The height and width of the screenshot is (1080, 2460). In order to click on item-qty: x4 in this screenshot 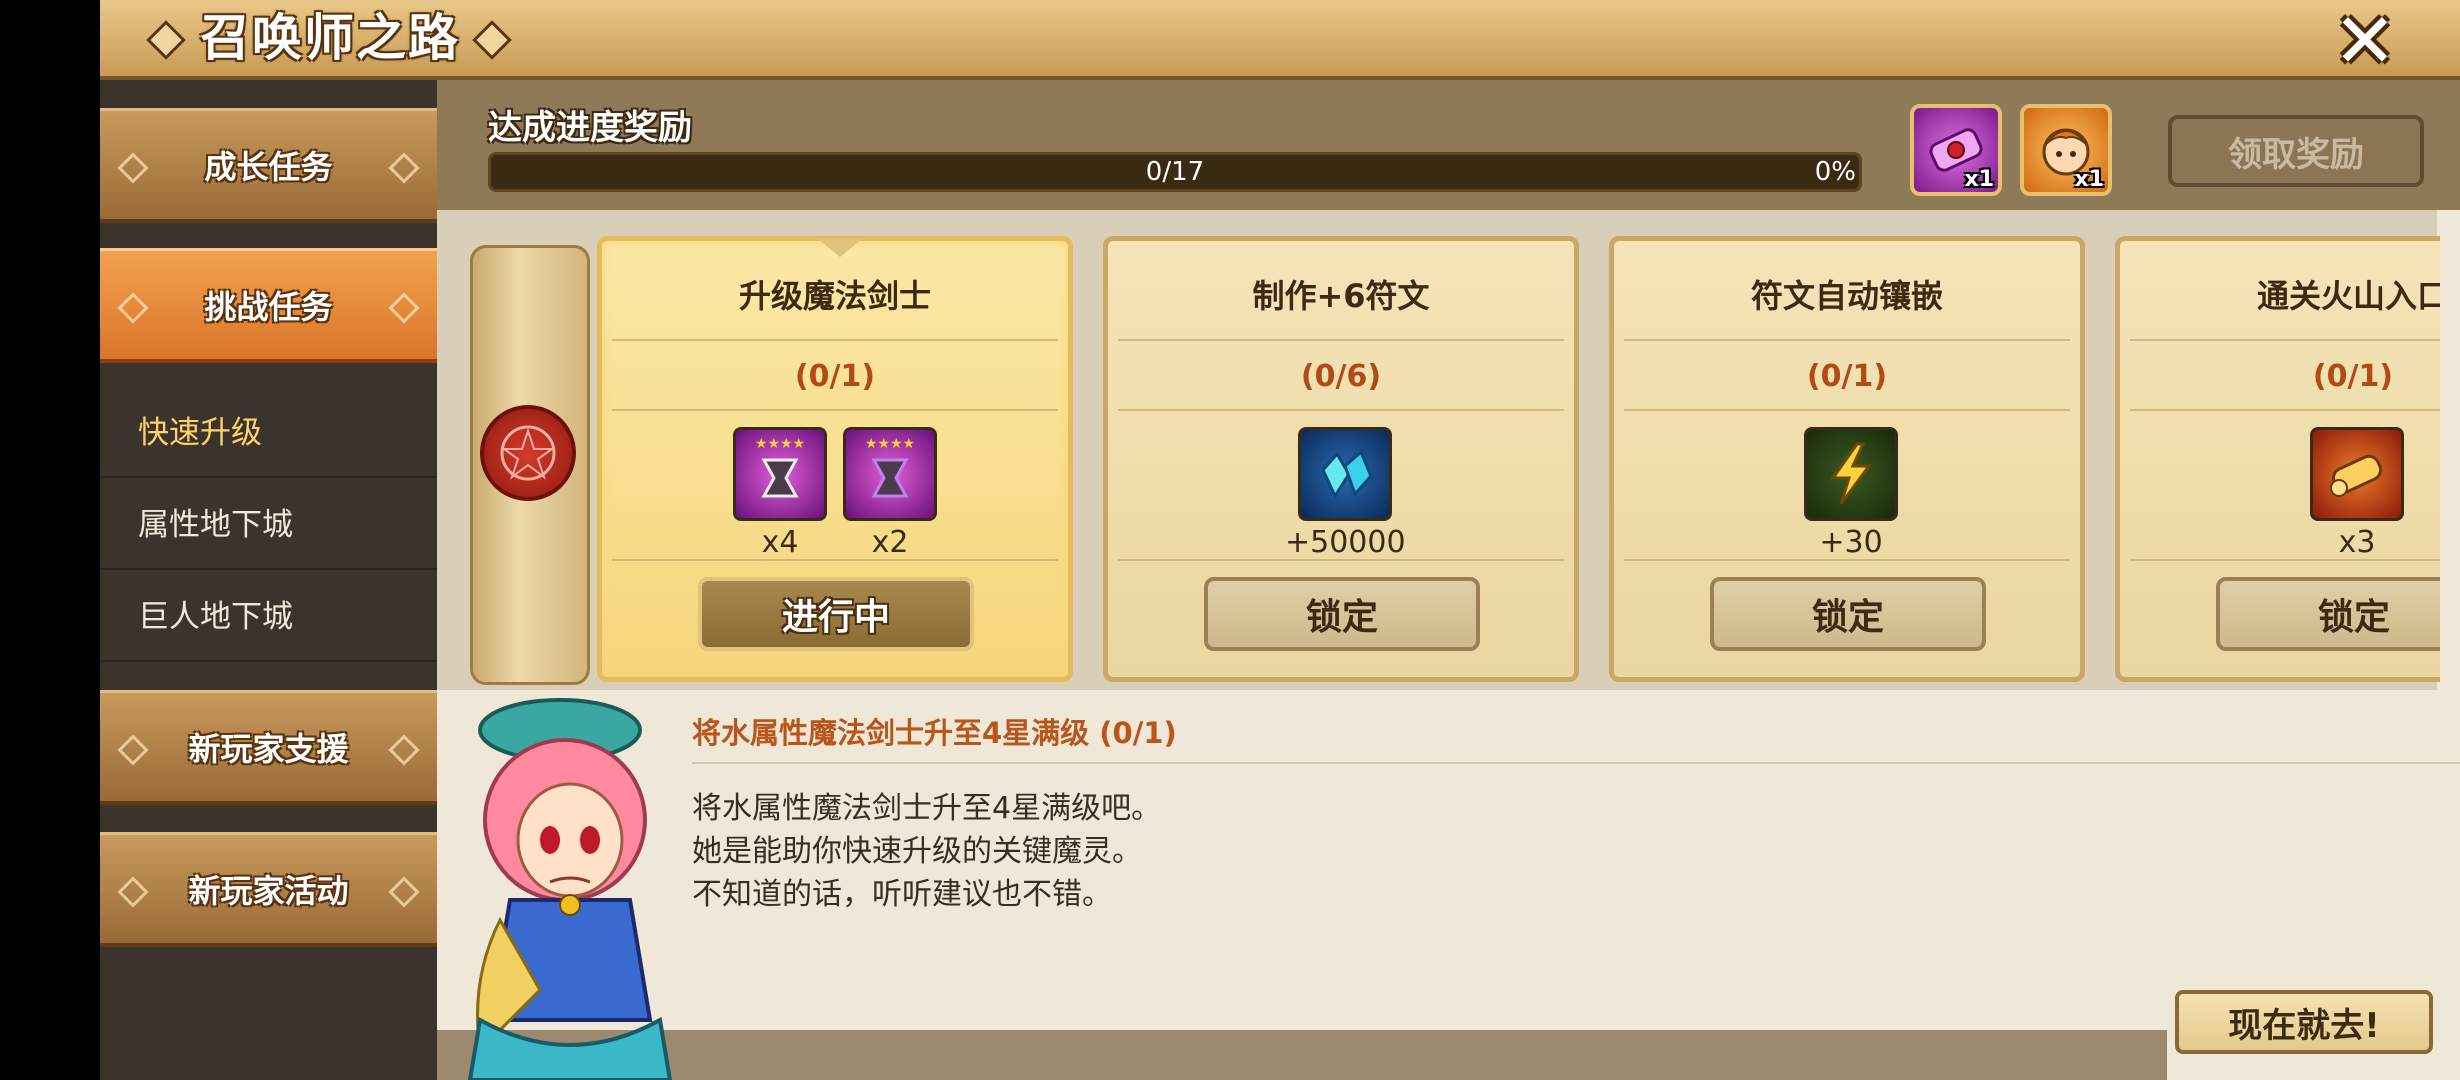, I will do `click(780, 542)`.